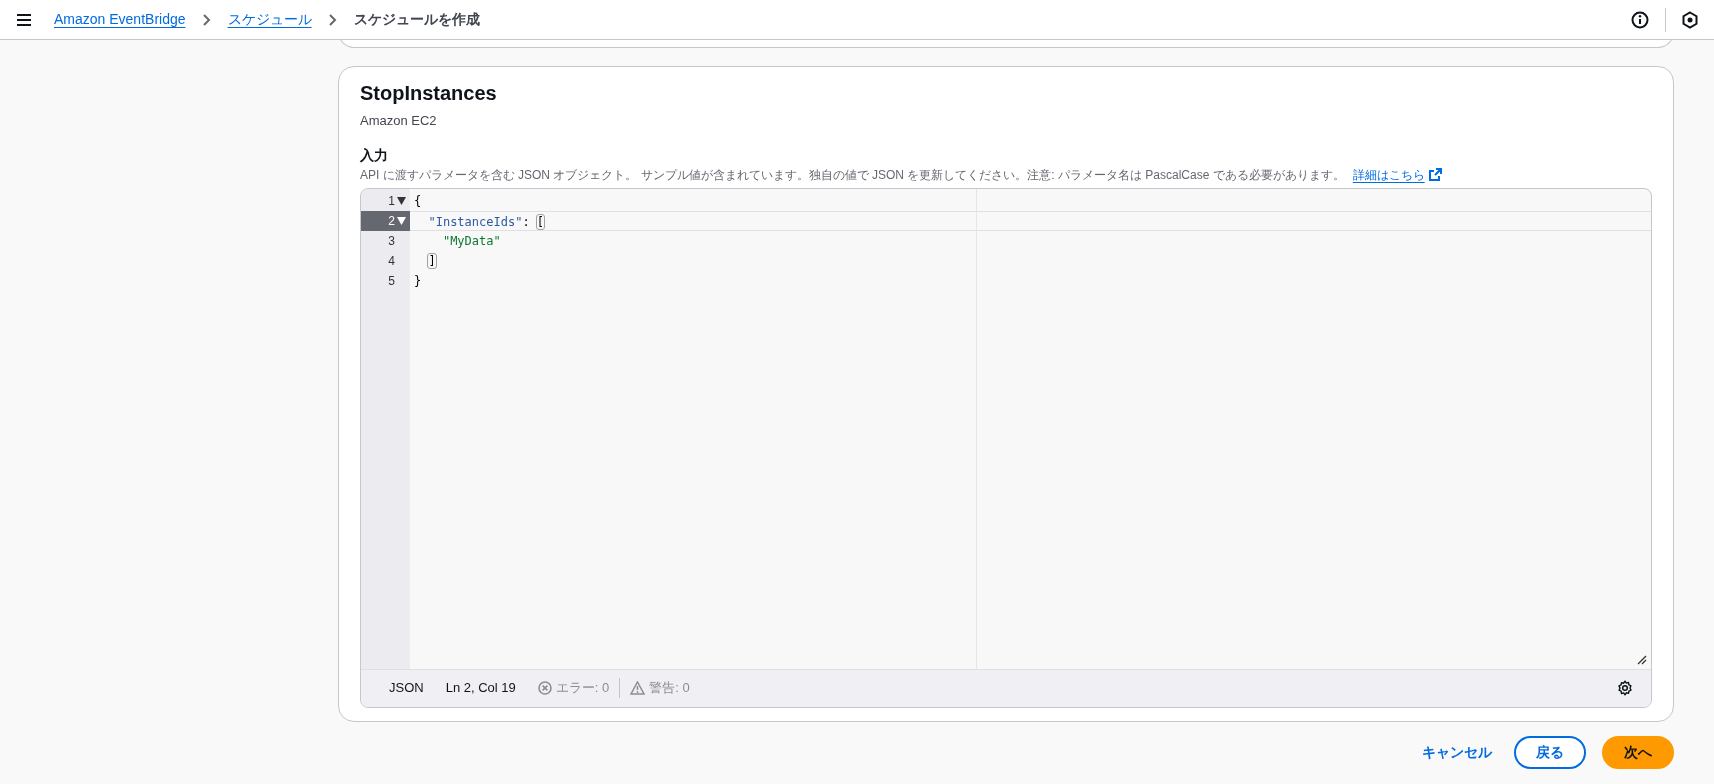 This screenshot has width=1714, height=784. What do you see at coordinates (544, 688) in the screenshot?
I see `error-icon` at bounding box center [544, 688].